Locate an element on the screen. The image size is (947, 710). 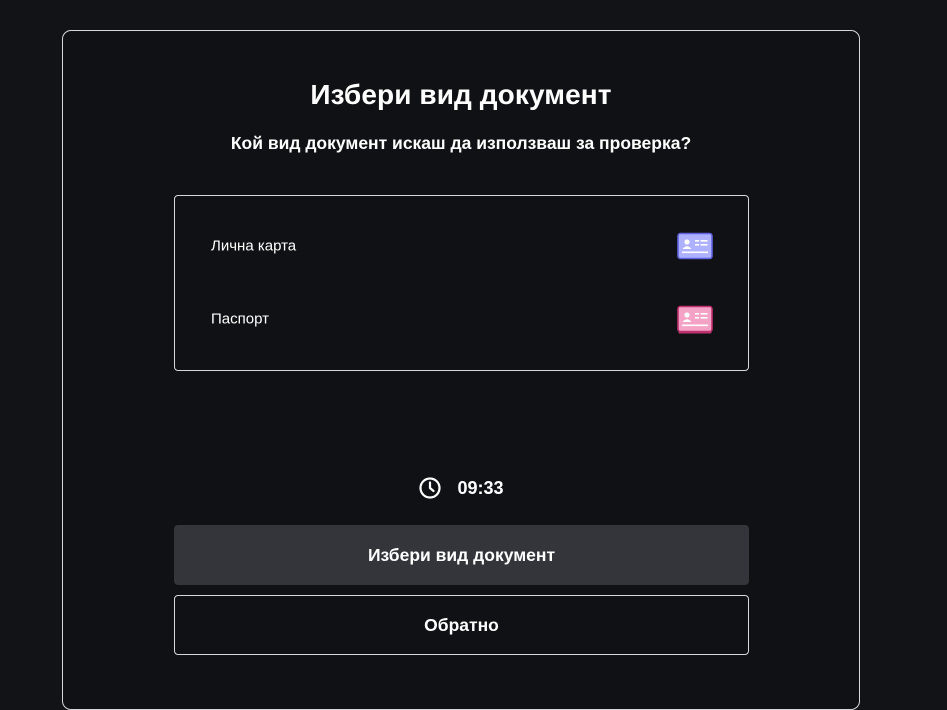
timer-value: 09:33 is located at coordinates (480, 487).